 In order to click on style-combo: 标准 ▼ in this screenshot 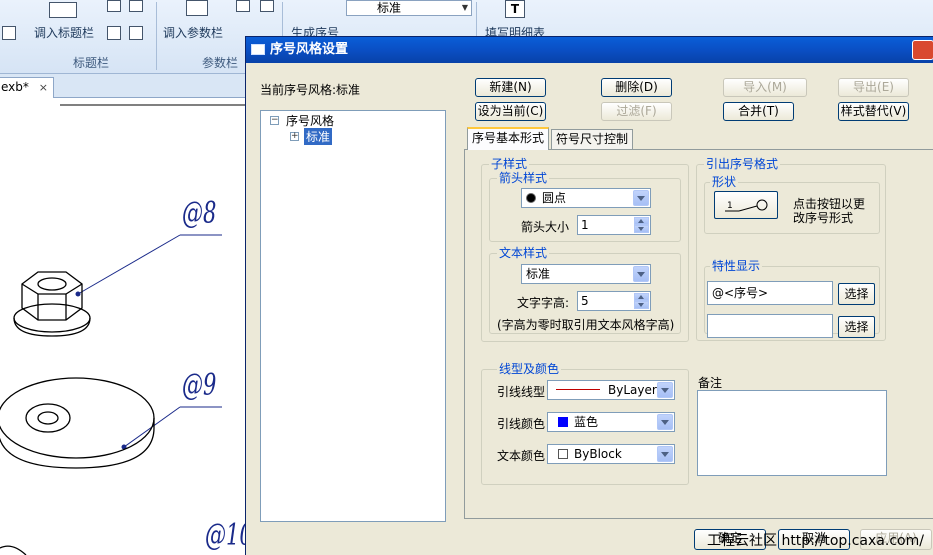, I will do `click(409, 8)`.